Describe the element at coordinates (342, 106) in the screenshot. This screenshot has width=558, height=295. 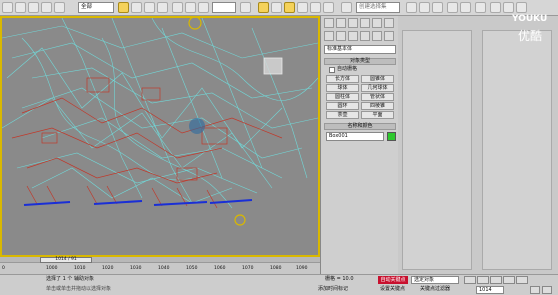
I see `torus-button: 圆环` at that location.